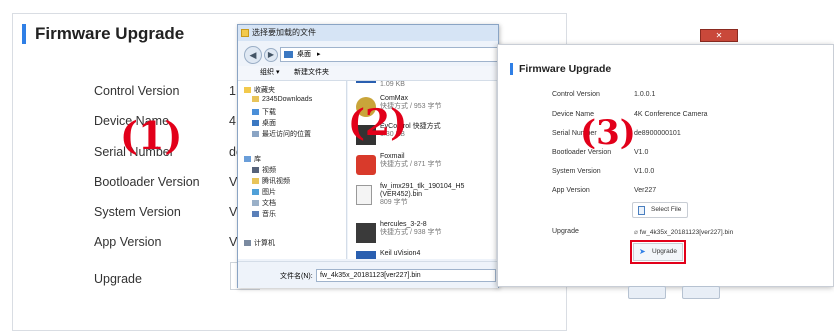 The image size is (834, 336). What do you see at coordinates (719, 35) in the screenshot?
I see `dialog-close-button: ✕` at bounding box center [719, 35].